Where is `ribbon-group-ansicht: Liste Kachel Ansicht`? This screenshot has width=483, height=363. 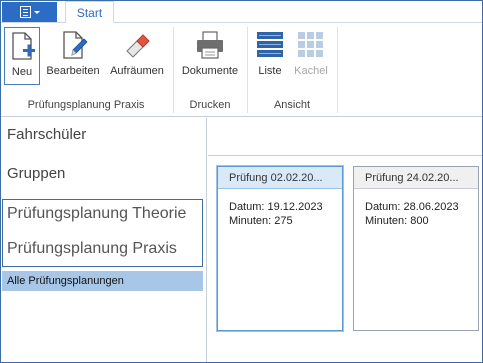 ribbon-group-ansicht: Liste Kachel Ansicht is located at coordinates (292, 70).